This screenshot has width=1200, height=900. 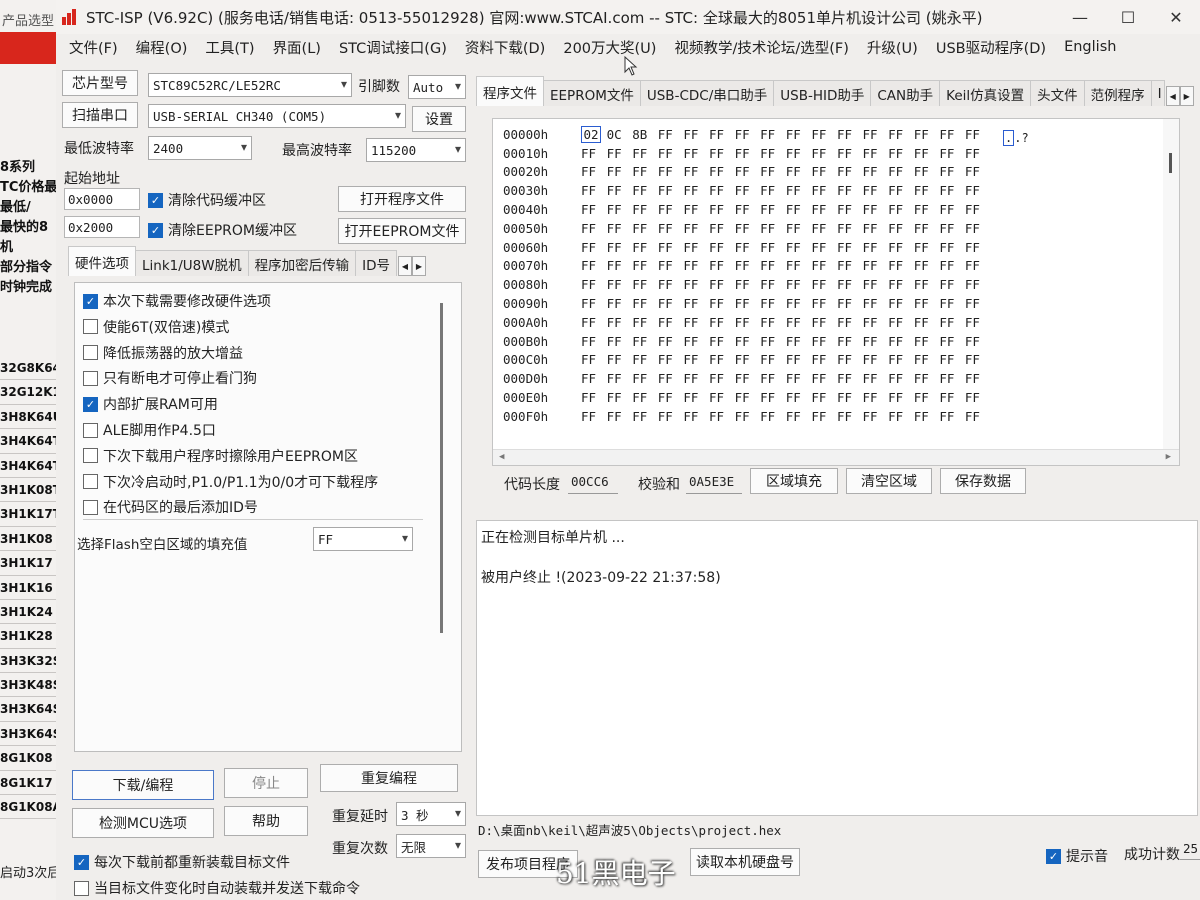 I want to click on download-program-button: 下载/编程, so click(x=143, y=785).